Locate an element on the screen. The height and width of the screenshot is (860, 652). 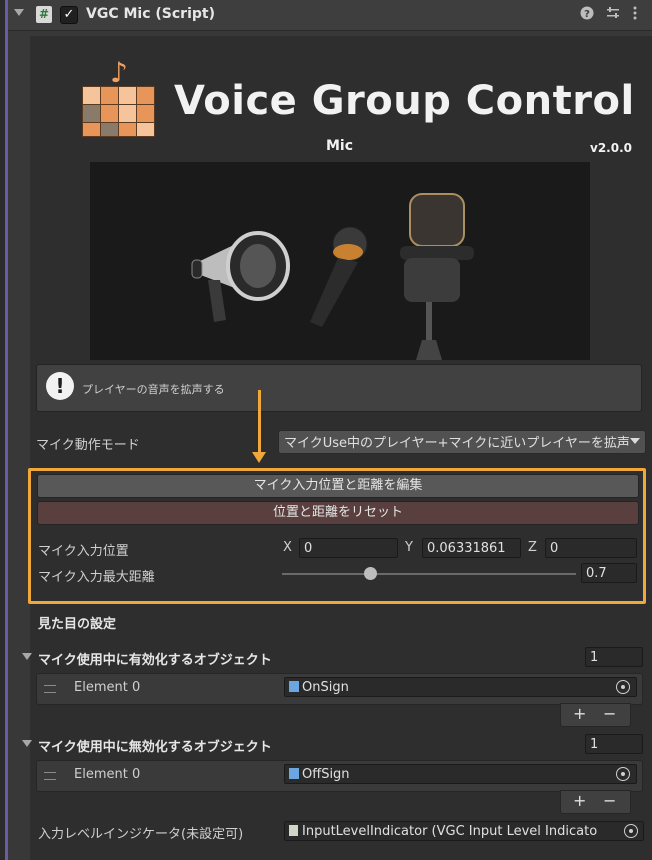
mic-mode-value: マイクUse中のプレイヤー+マイクに近いプレイヤーを拡声 is located at coordinates (457, 443).